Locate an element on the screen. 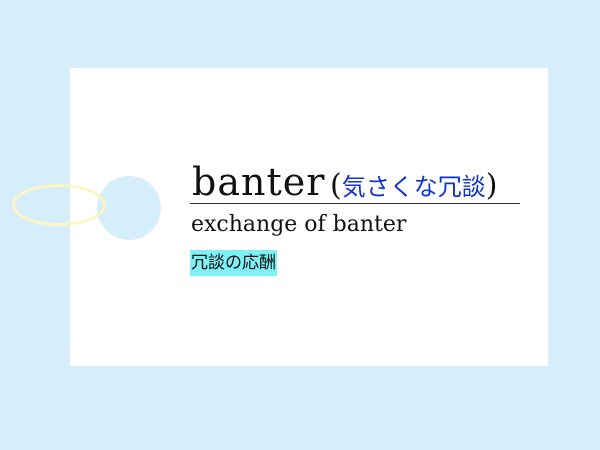 This screenshot has width=600, height=450. gloss-translation: 気さくな冗談 is located at coordinates (413, 187).